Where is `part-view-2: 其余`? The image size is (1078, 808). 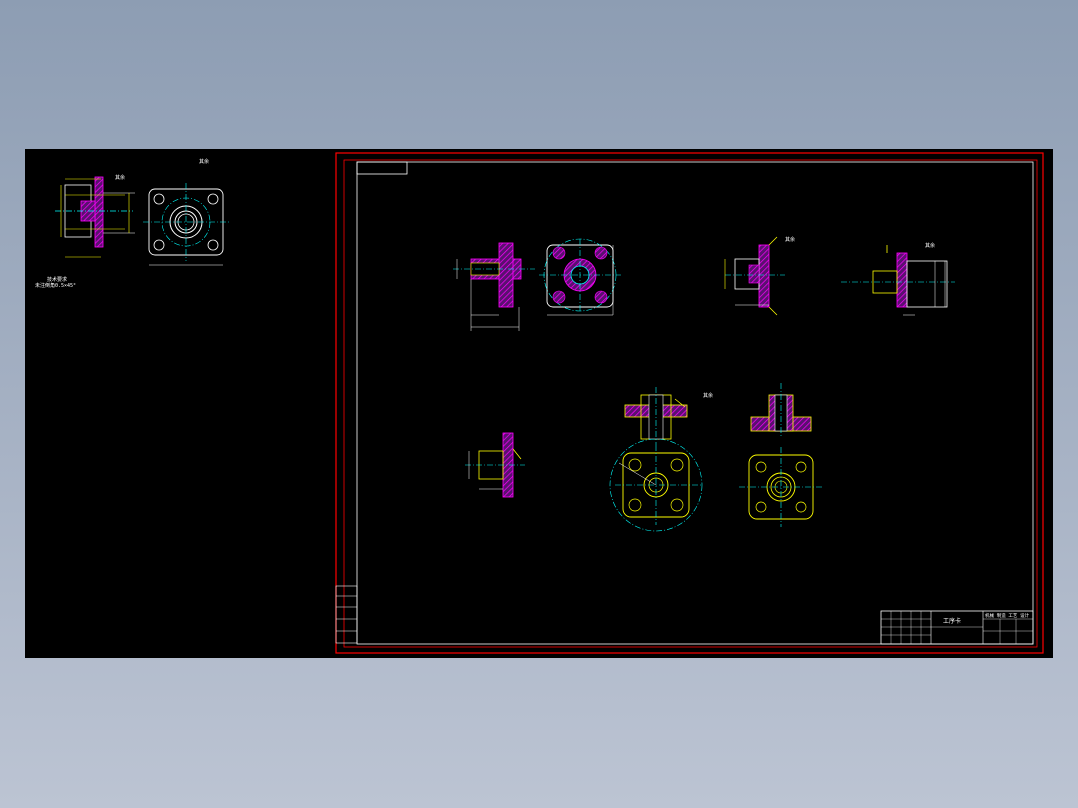 part-view-2: 其余 is located at coordinates (759, 276).